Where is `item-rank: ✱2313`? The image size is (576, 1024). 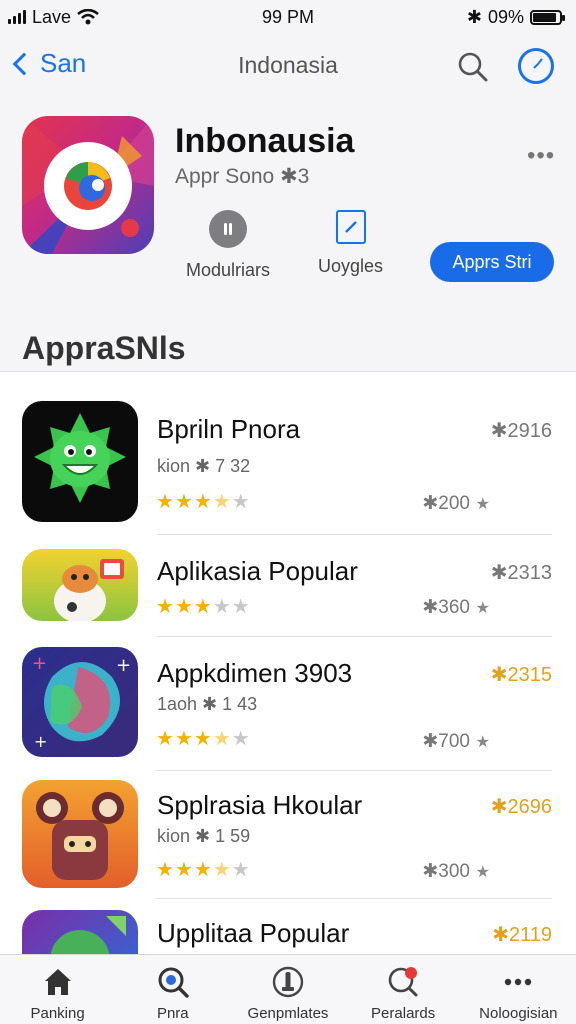
item-rank: ✱2313 is located at coordinates (521, 573).